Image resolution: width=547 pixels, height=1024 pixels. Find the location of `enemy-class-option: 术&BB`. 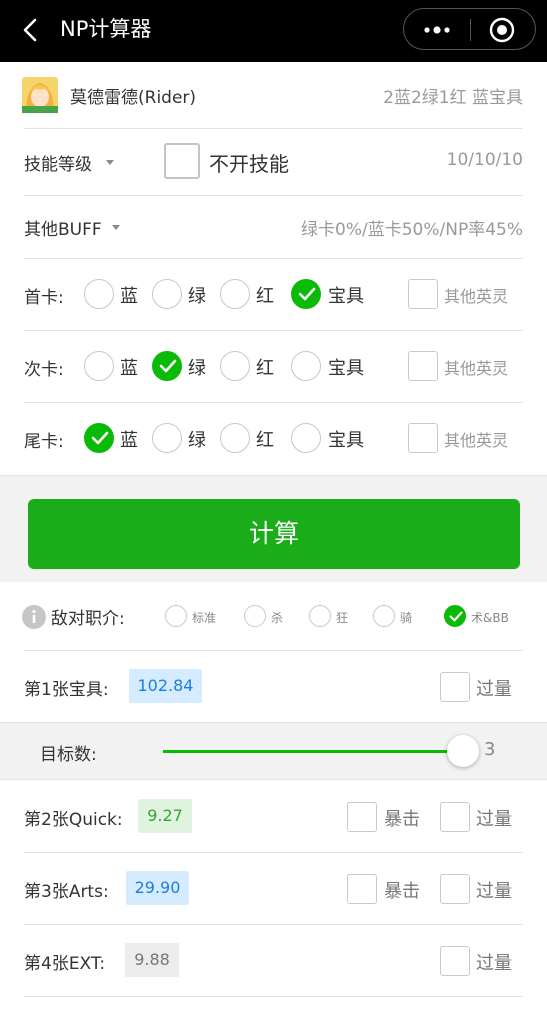

enemy-class-option: 术&BB is located at coordinates (490, 618).